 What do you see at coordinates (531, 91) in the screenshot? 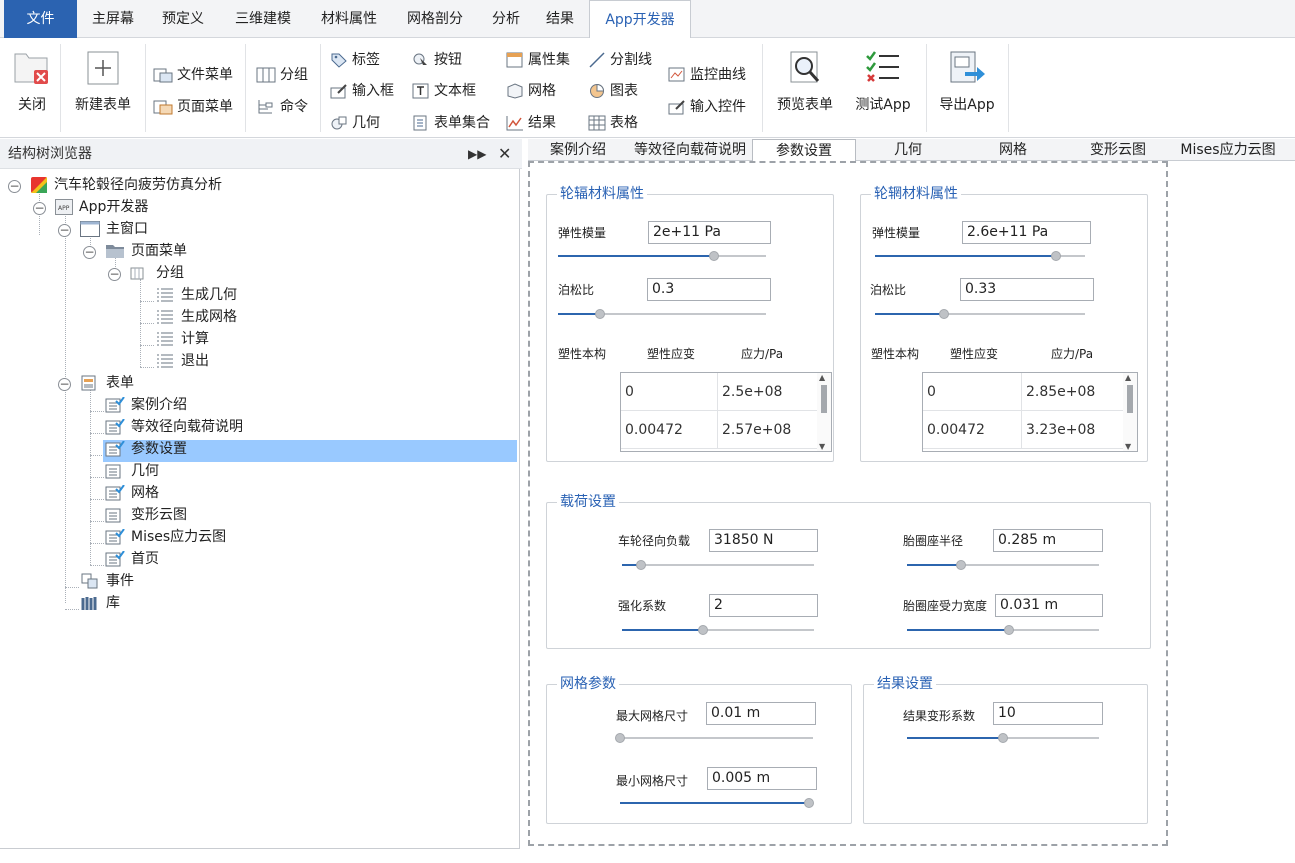
I see `mesh-button: 网格` at bounding box center [531, 91].